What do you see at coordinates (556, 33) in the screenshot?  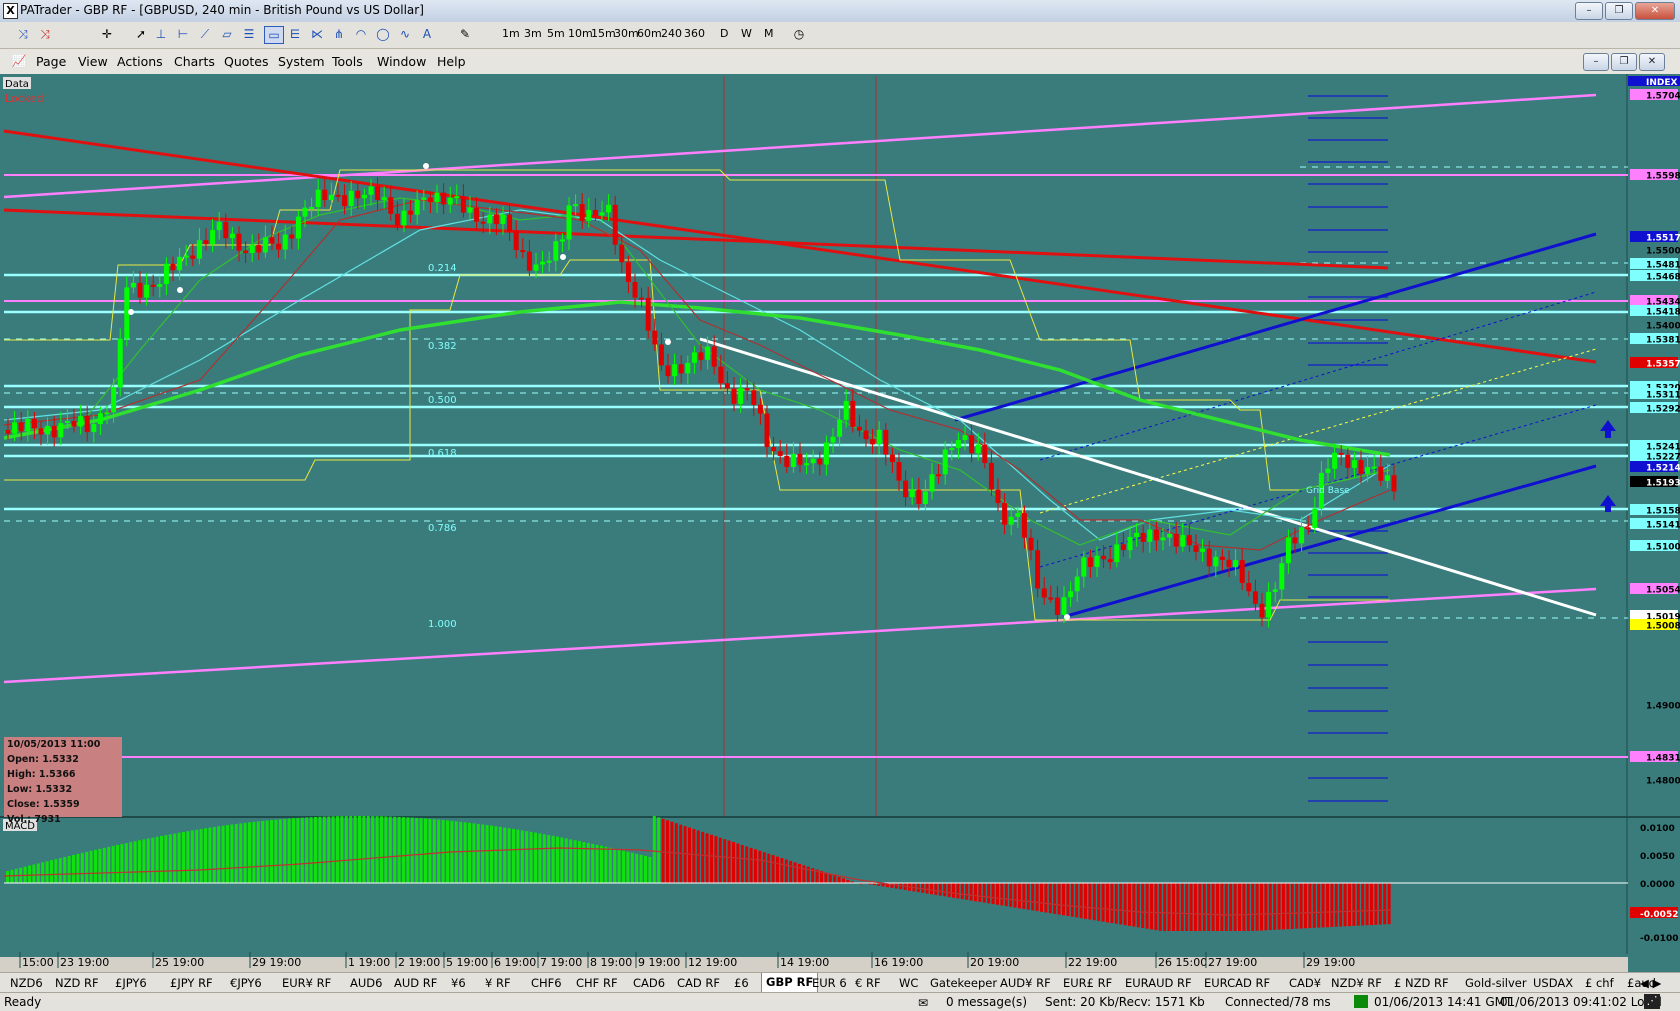 I see `timeframe-5m: 5m` at bounding box center [556, 33].